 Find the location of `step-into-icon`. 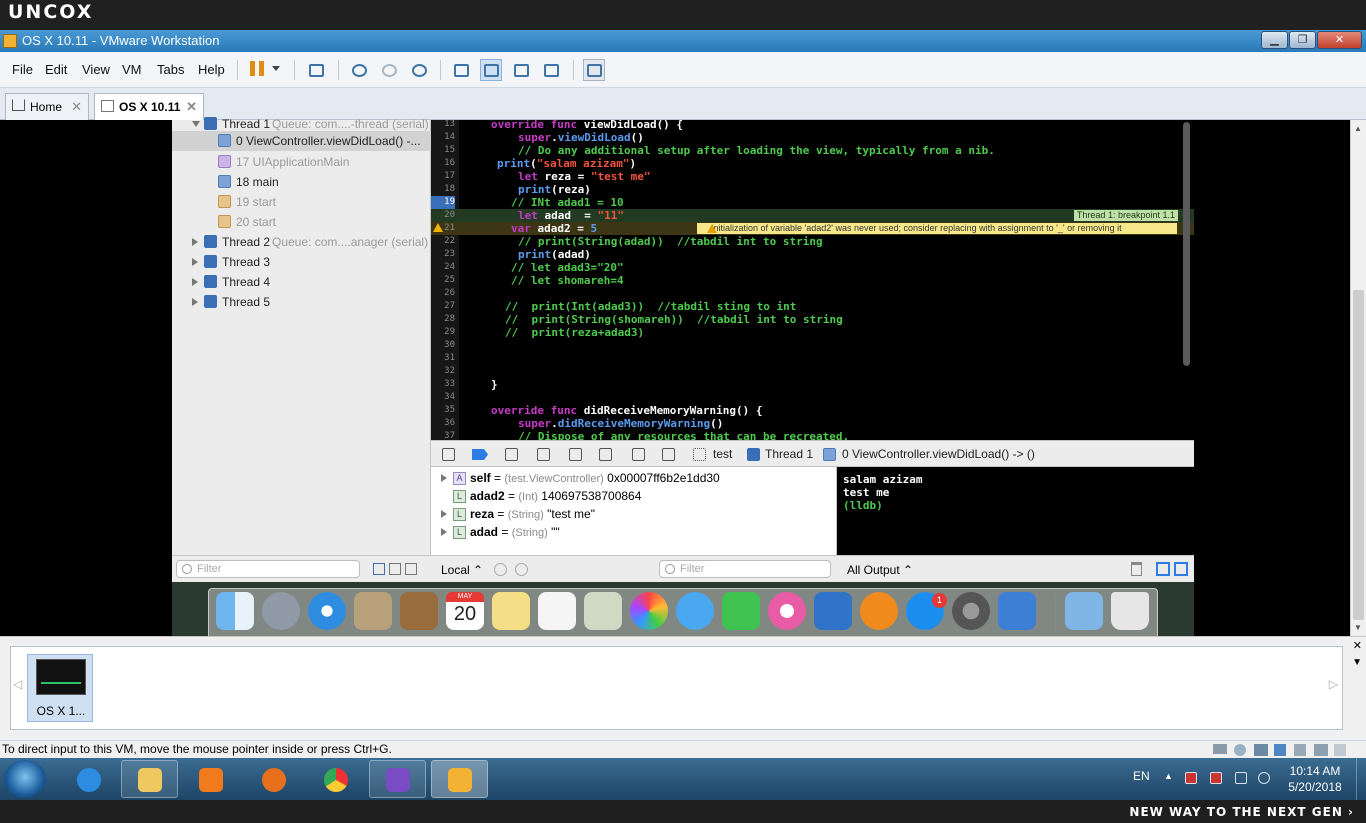

step-into-icon is located at coordinates (575, 454).